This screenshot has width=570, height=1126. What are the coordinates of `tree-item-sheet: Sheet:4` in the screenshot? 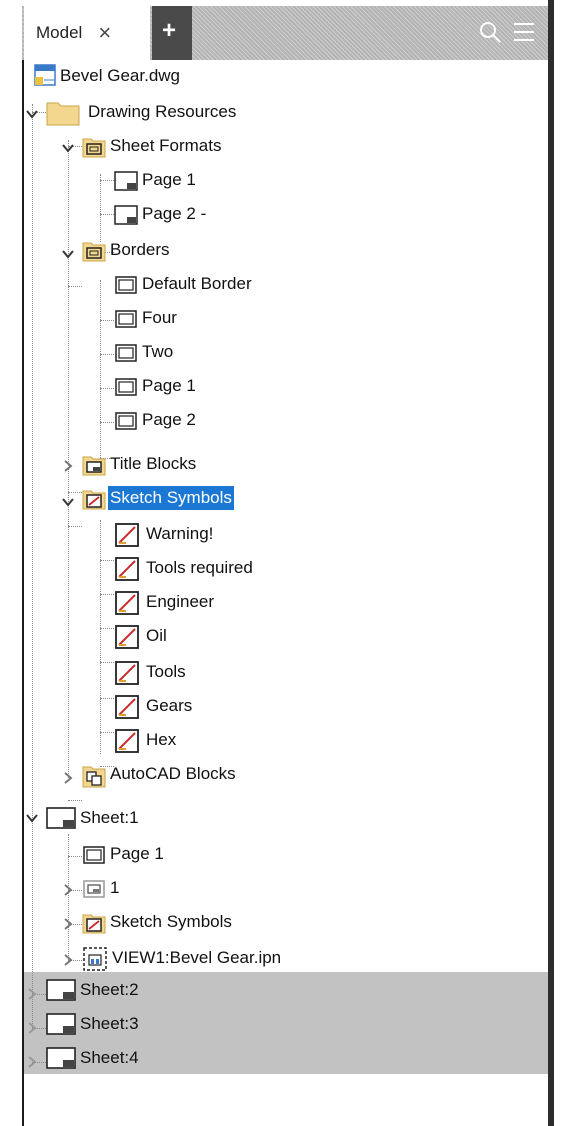 It's located at (109, 1058).